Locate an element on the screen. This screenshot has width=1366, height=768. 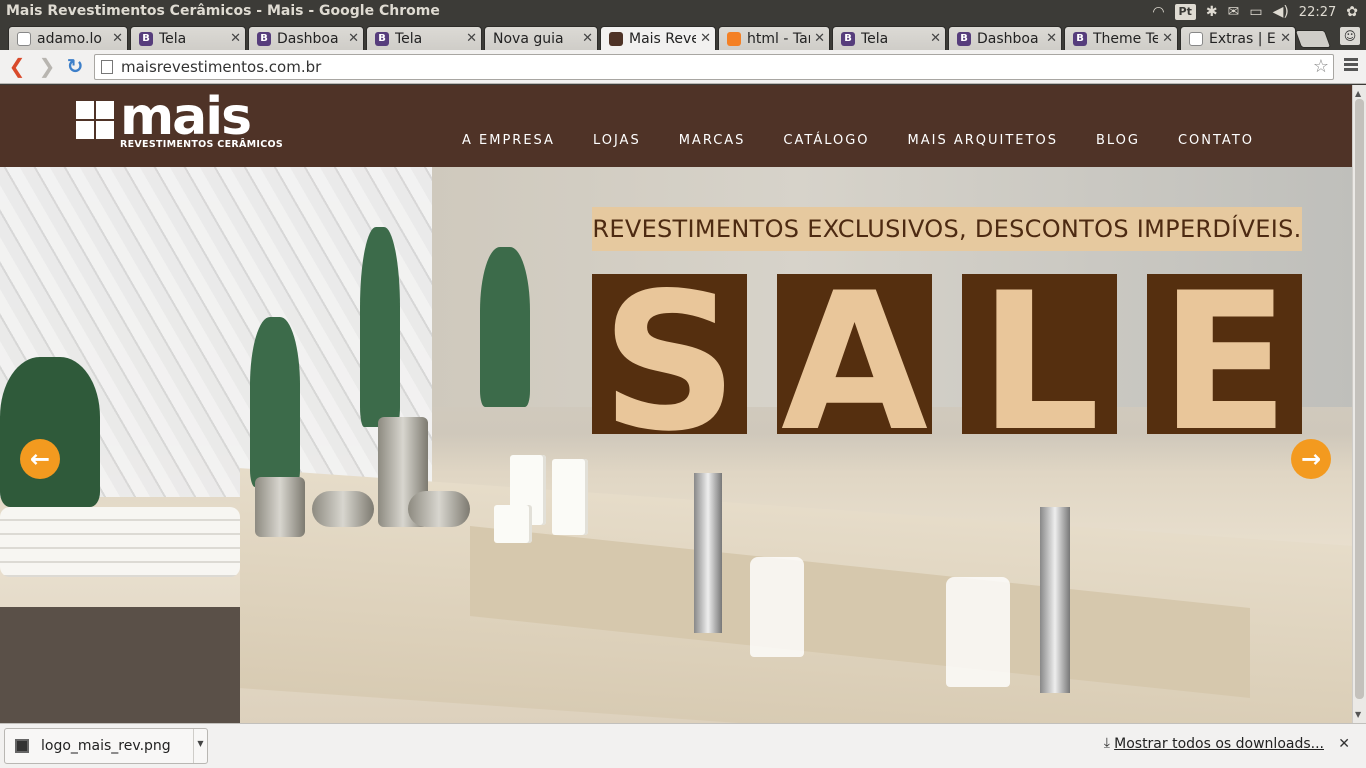
download-menu-button: ▼ is located at coordinates (200, 746).